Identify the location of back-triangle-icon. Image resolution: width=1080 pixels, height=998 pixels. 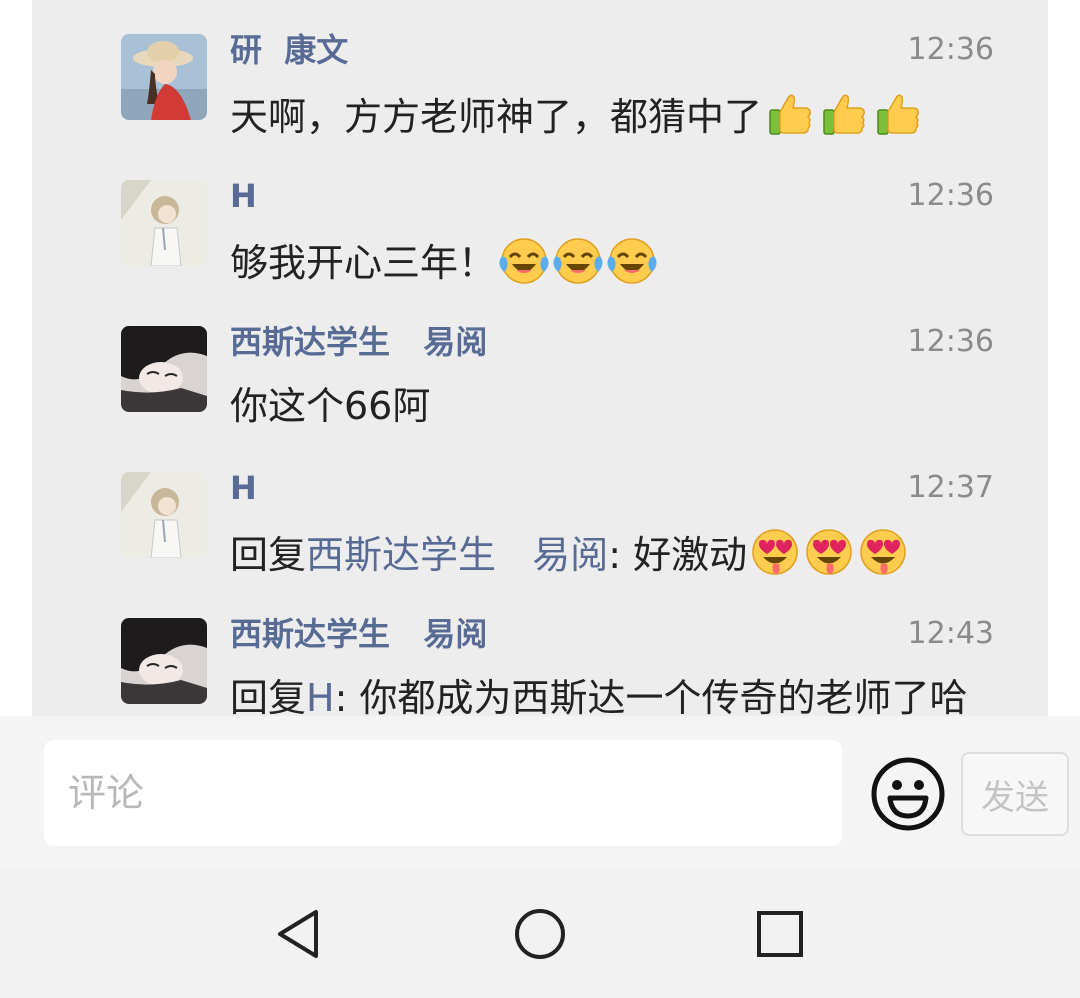
(300, 934).